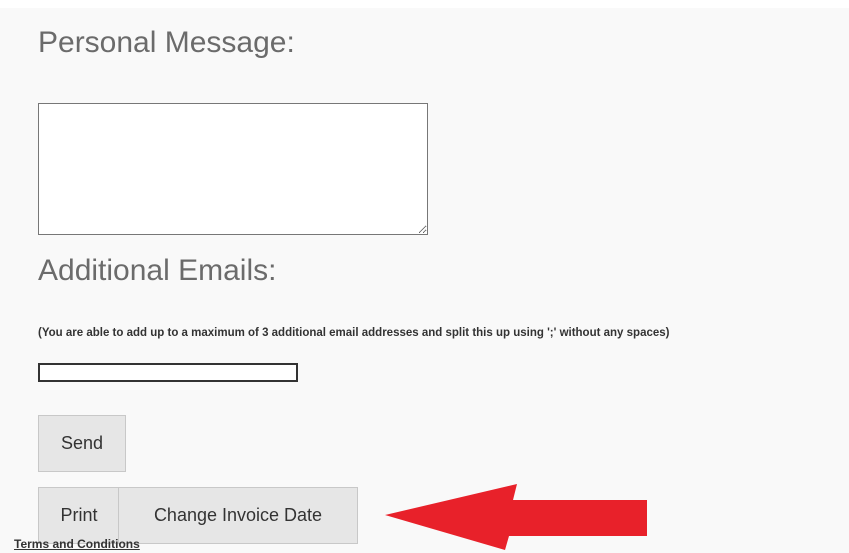  I want to click on personal-message-textarea, so click(233, 169).